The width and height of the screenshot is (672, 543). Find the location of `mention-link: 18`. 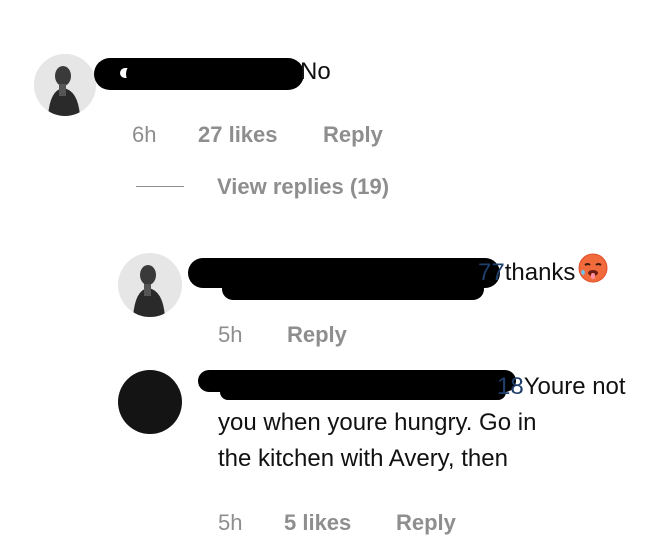

mention-link: 18 is located at coordinates (510, 386).